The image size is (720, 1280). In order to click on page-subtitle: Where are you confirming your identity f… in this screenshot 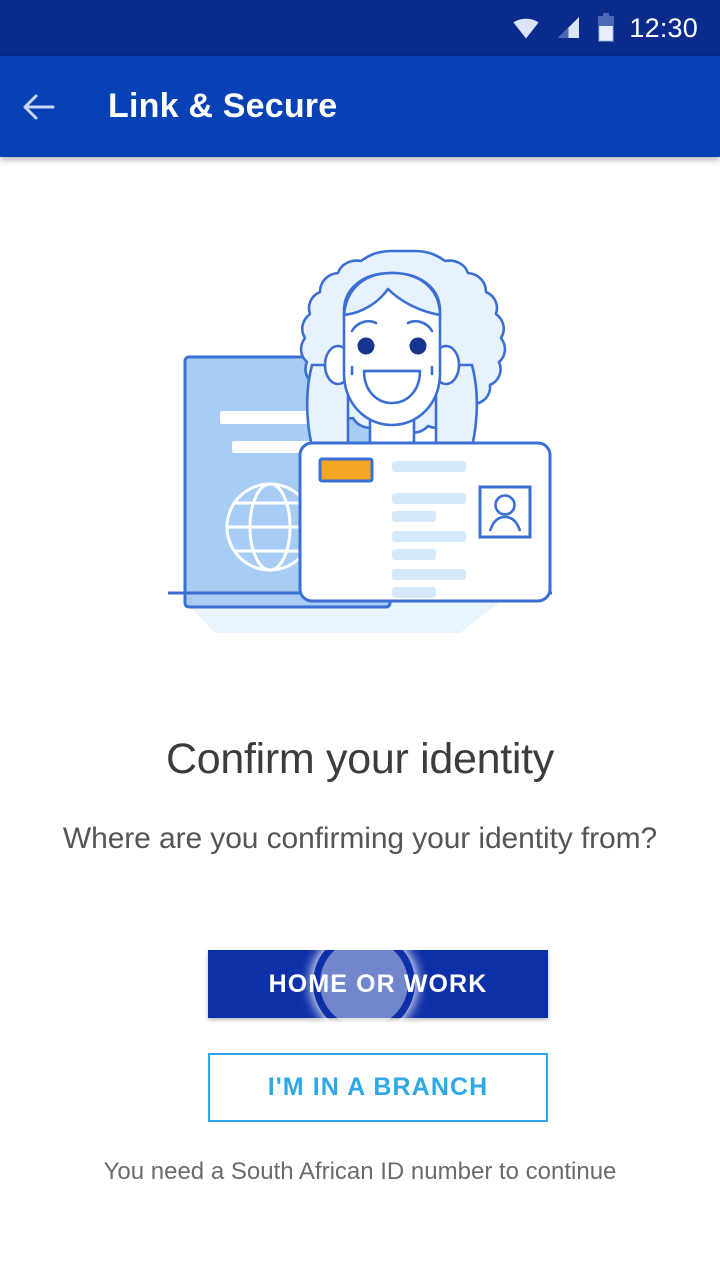, I will do `click(360, 838)`.